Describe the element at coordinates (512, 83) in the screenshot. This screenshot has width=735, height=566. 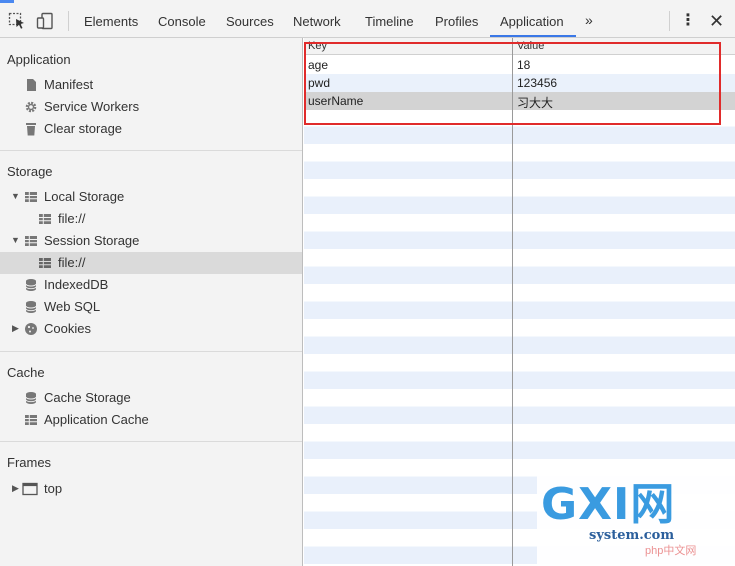
I see `highlight-box` at that location.